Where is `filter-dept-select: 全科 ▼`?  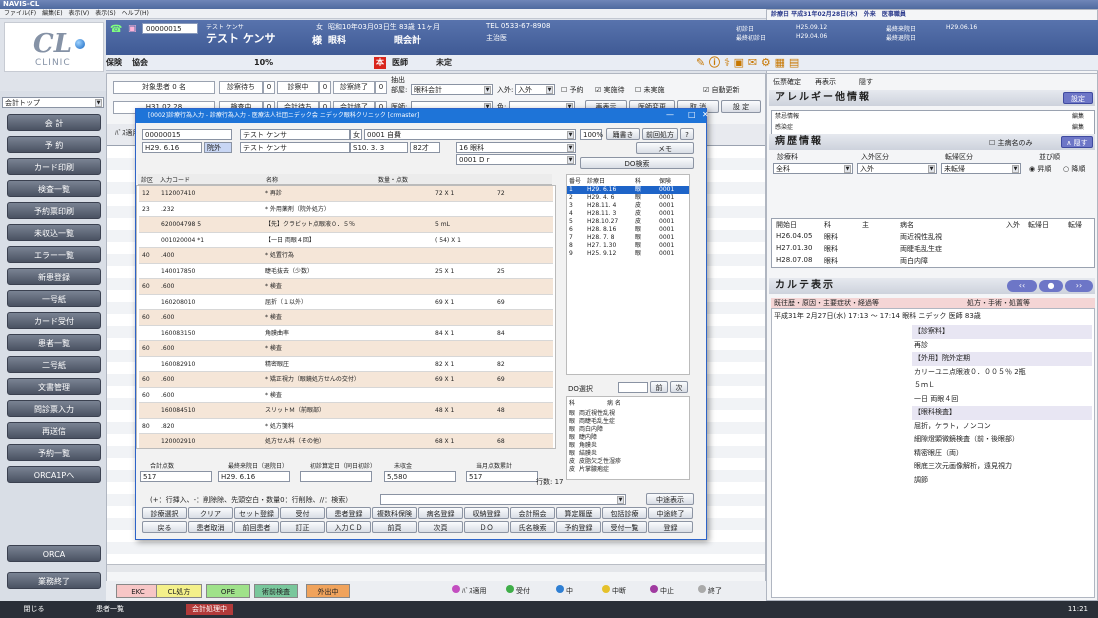
filter-dept-select: 全科 ▼ is located at coordinates (813, 168).